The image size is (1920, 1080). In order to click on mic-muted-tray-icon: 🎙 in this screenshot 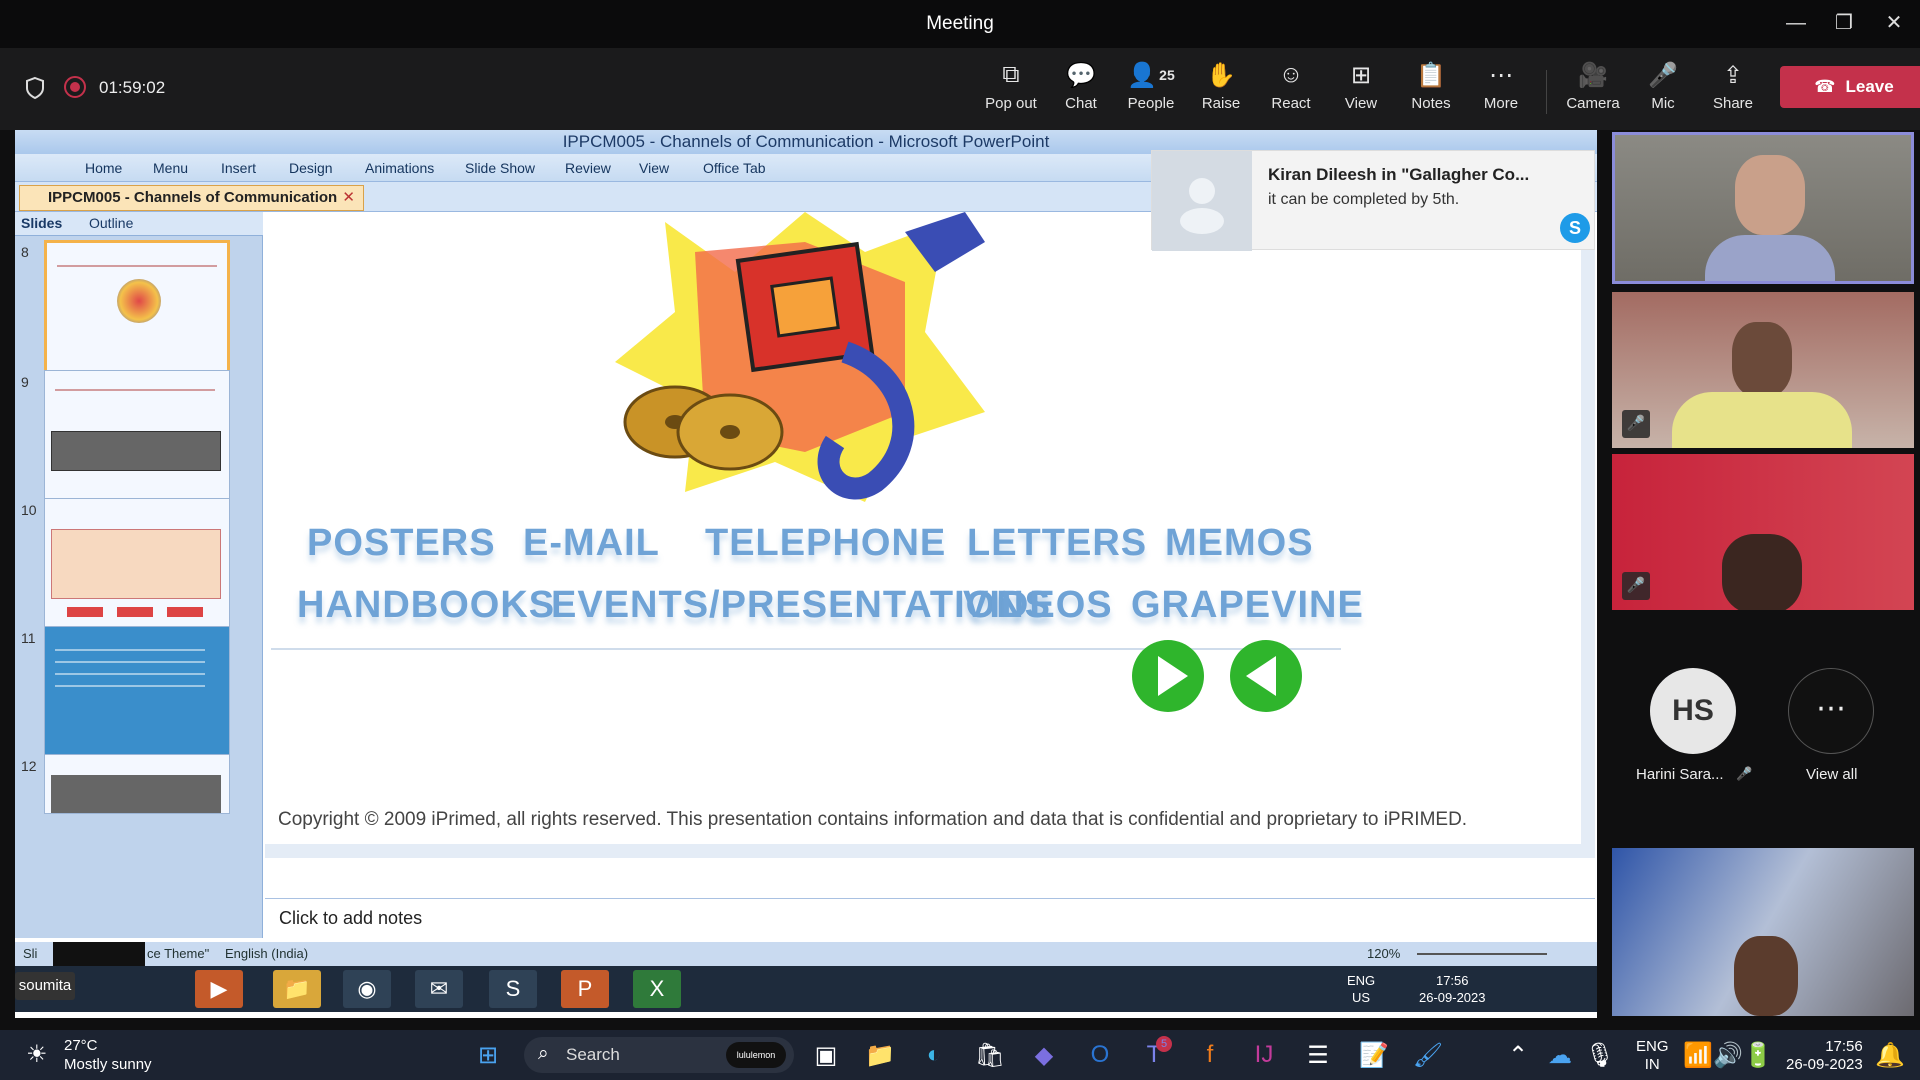, I will do `click(1600, 1055)`.